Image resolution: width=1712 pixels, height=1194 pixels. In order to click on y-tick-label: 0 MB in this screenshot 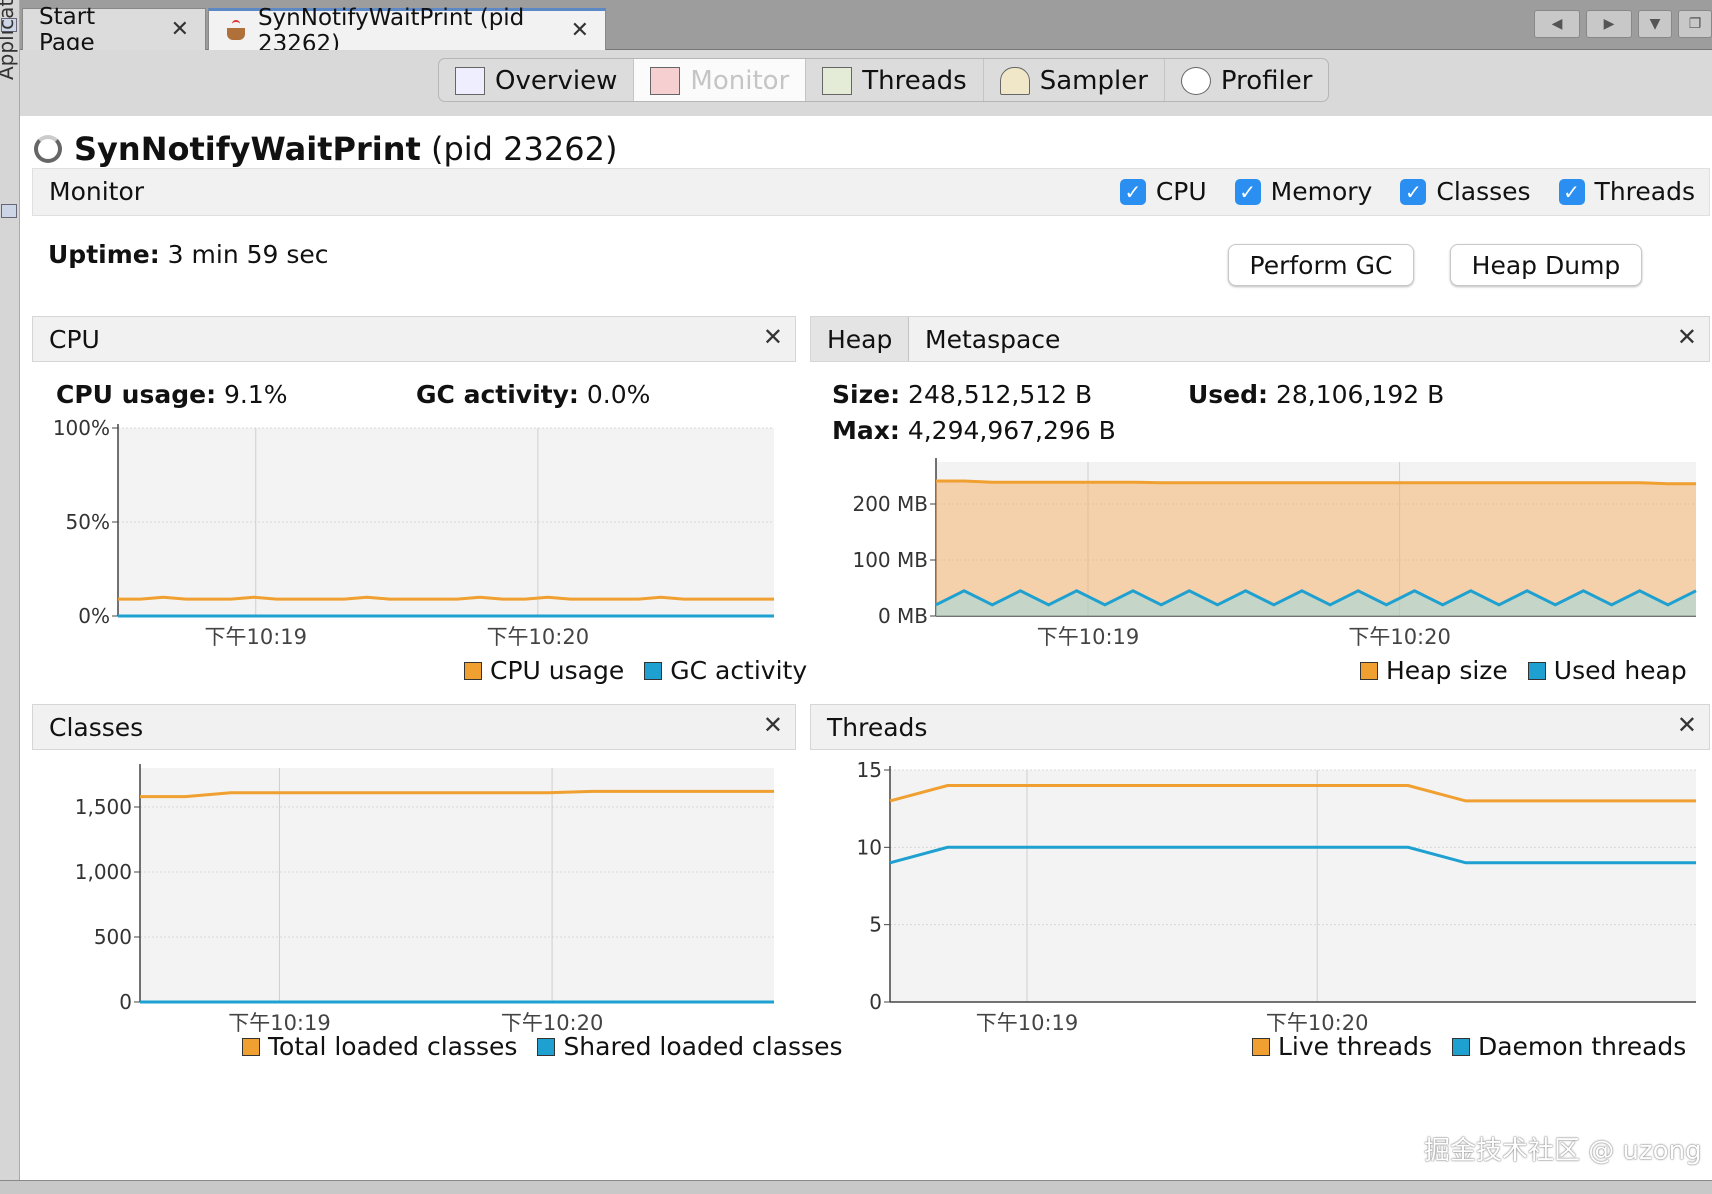, I will do `click(903, 616)`.